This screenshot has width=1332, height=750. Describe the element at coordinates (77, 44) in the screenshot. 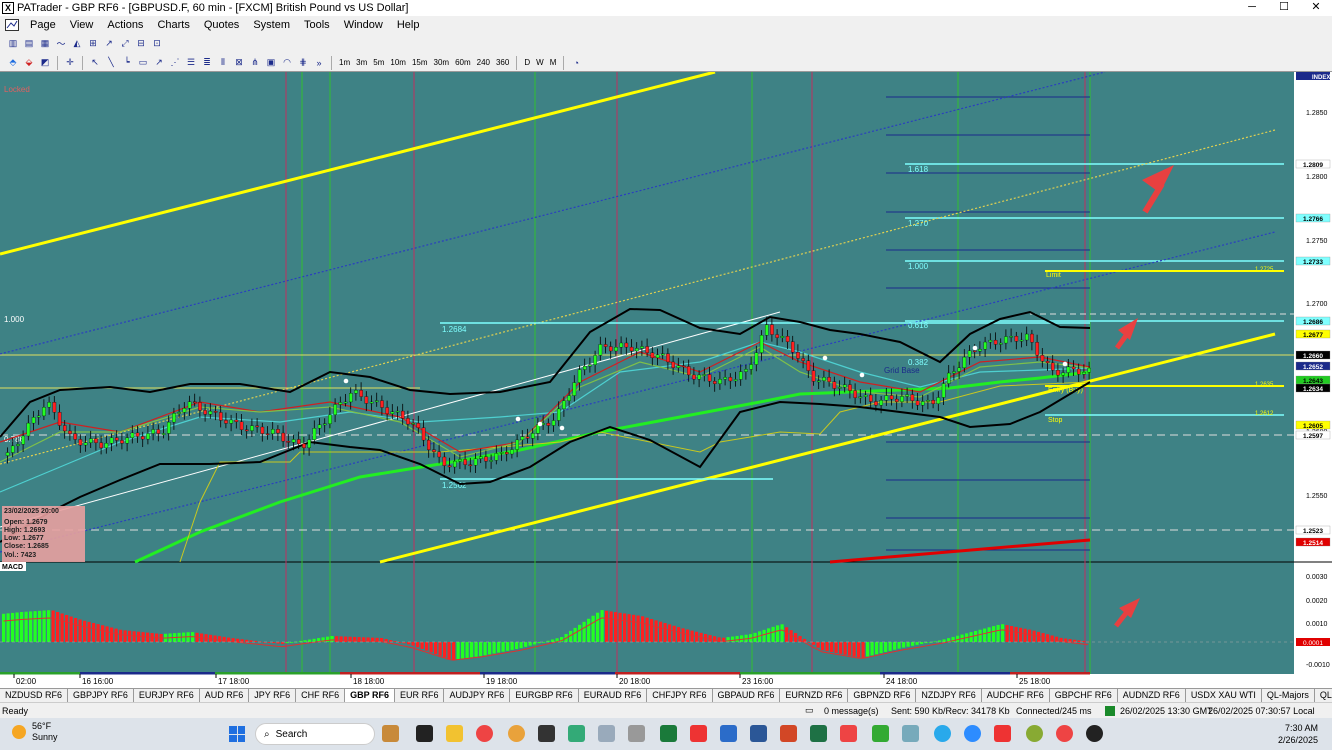

I see `area-chart-icon: ◭` at that location.